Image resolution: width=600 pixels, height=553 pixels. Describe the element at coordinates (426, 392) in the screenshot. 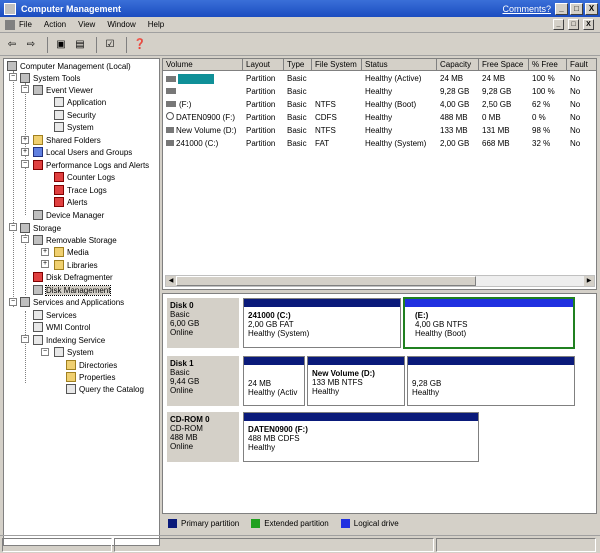

I see `partition-status: Healthy` at that location.